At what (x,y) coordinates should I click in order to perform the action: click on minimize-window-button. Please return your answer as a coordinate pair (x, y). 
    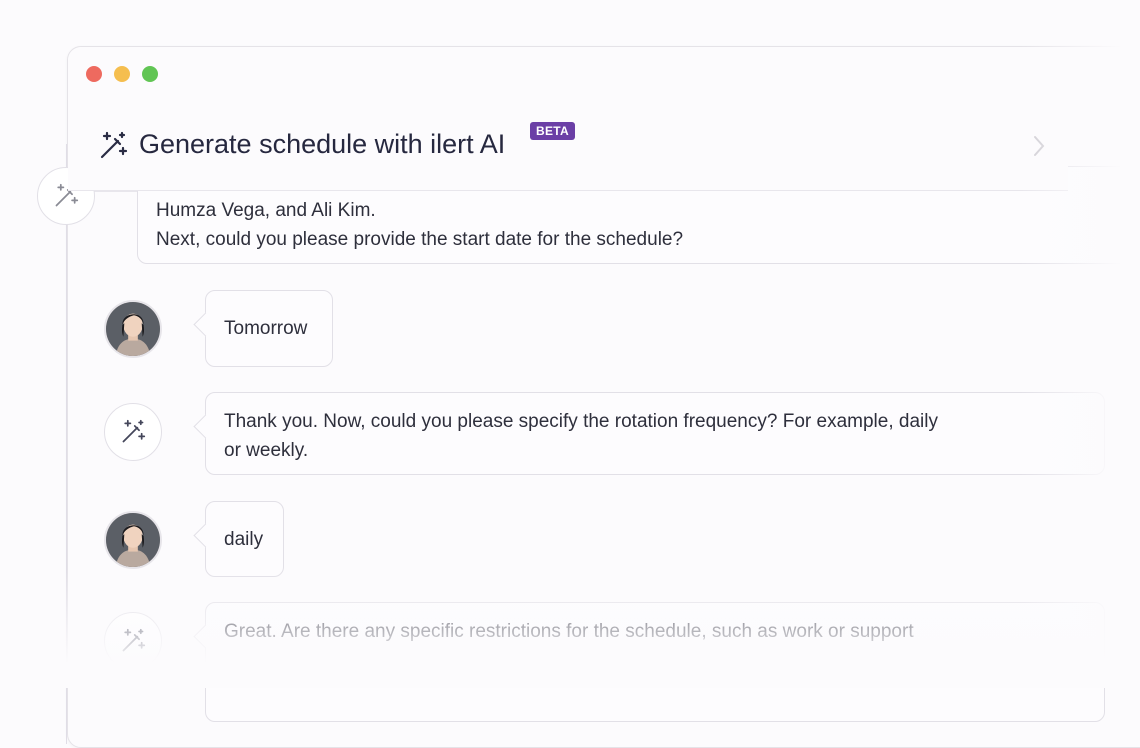
    Looking at the image, I should click on (122, 74).